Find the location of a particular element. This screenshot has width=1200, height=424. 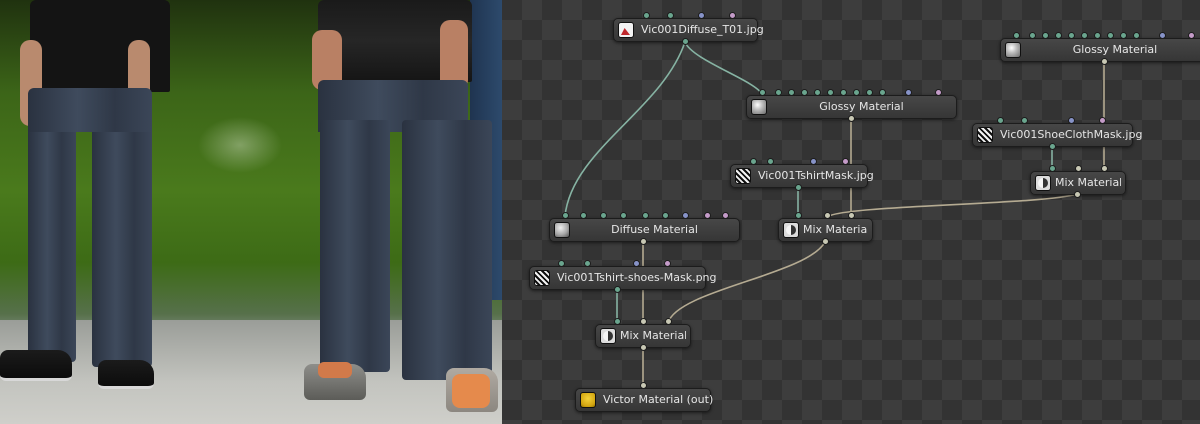

node-label: Vic001TshirtMask.jpg is located at coordinates (816, 175).